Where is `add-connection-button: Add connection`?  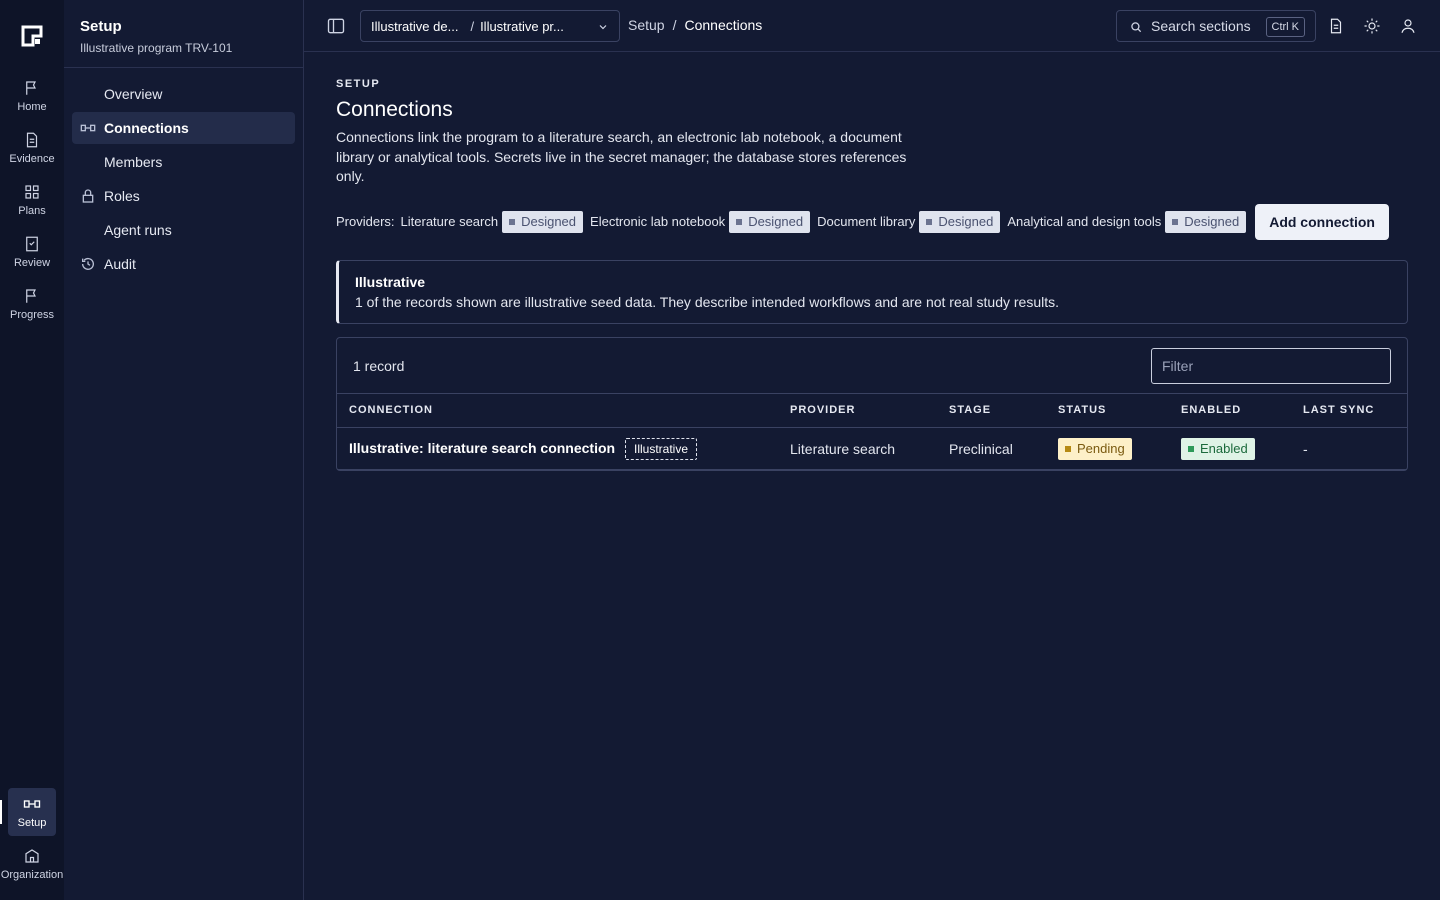
add-connection-button: Add connection is located at coordinates (1322, 221).